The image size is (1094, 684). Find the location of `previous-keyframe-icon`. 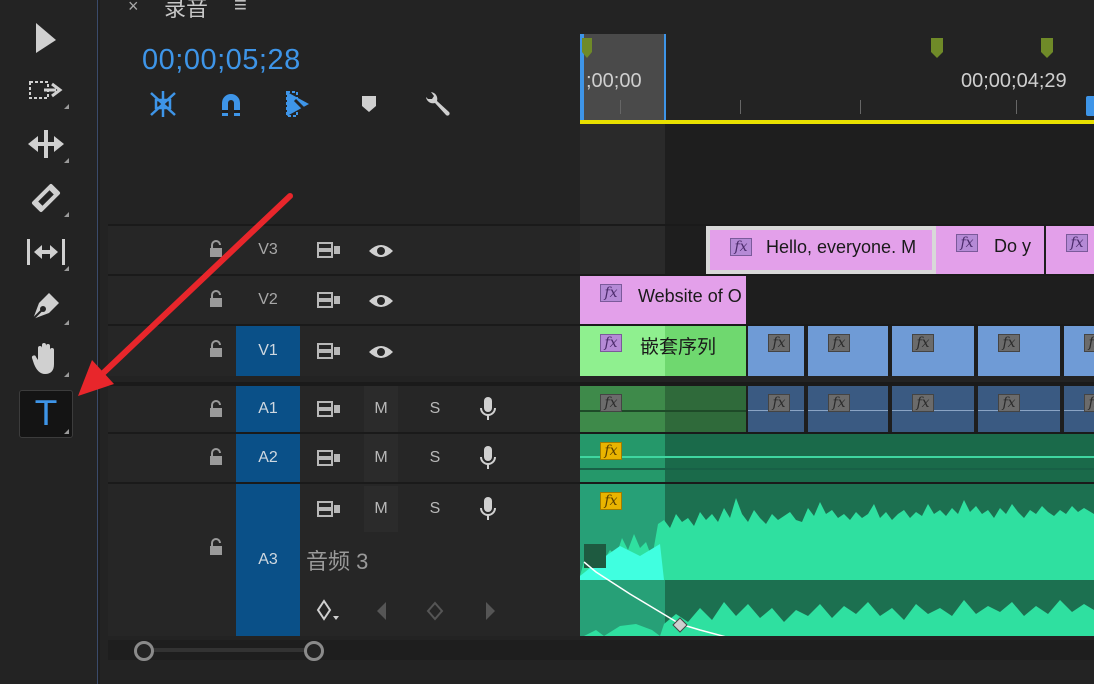

previous-keyframe-icon is located at coordinates (382, 611).